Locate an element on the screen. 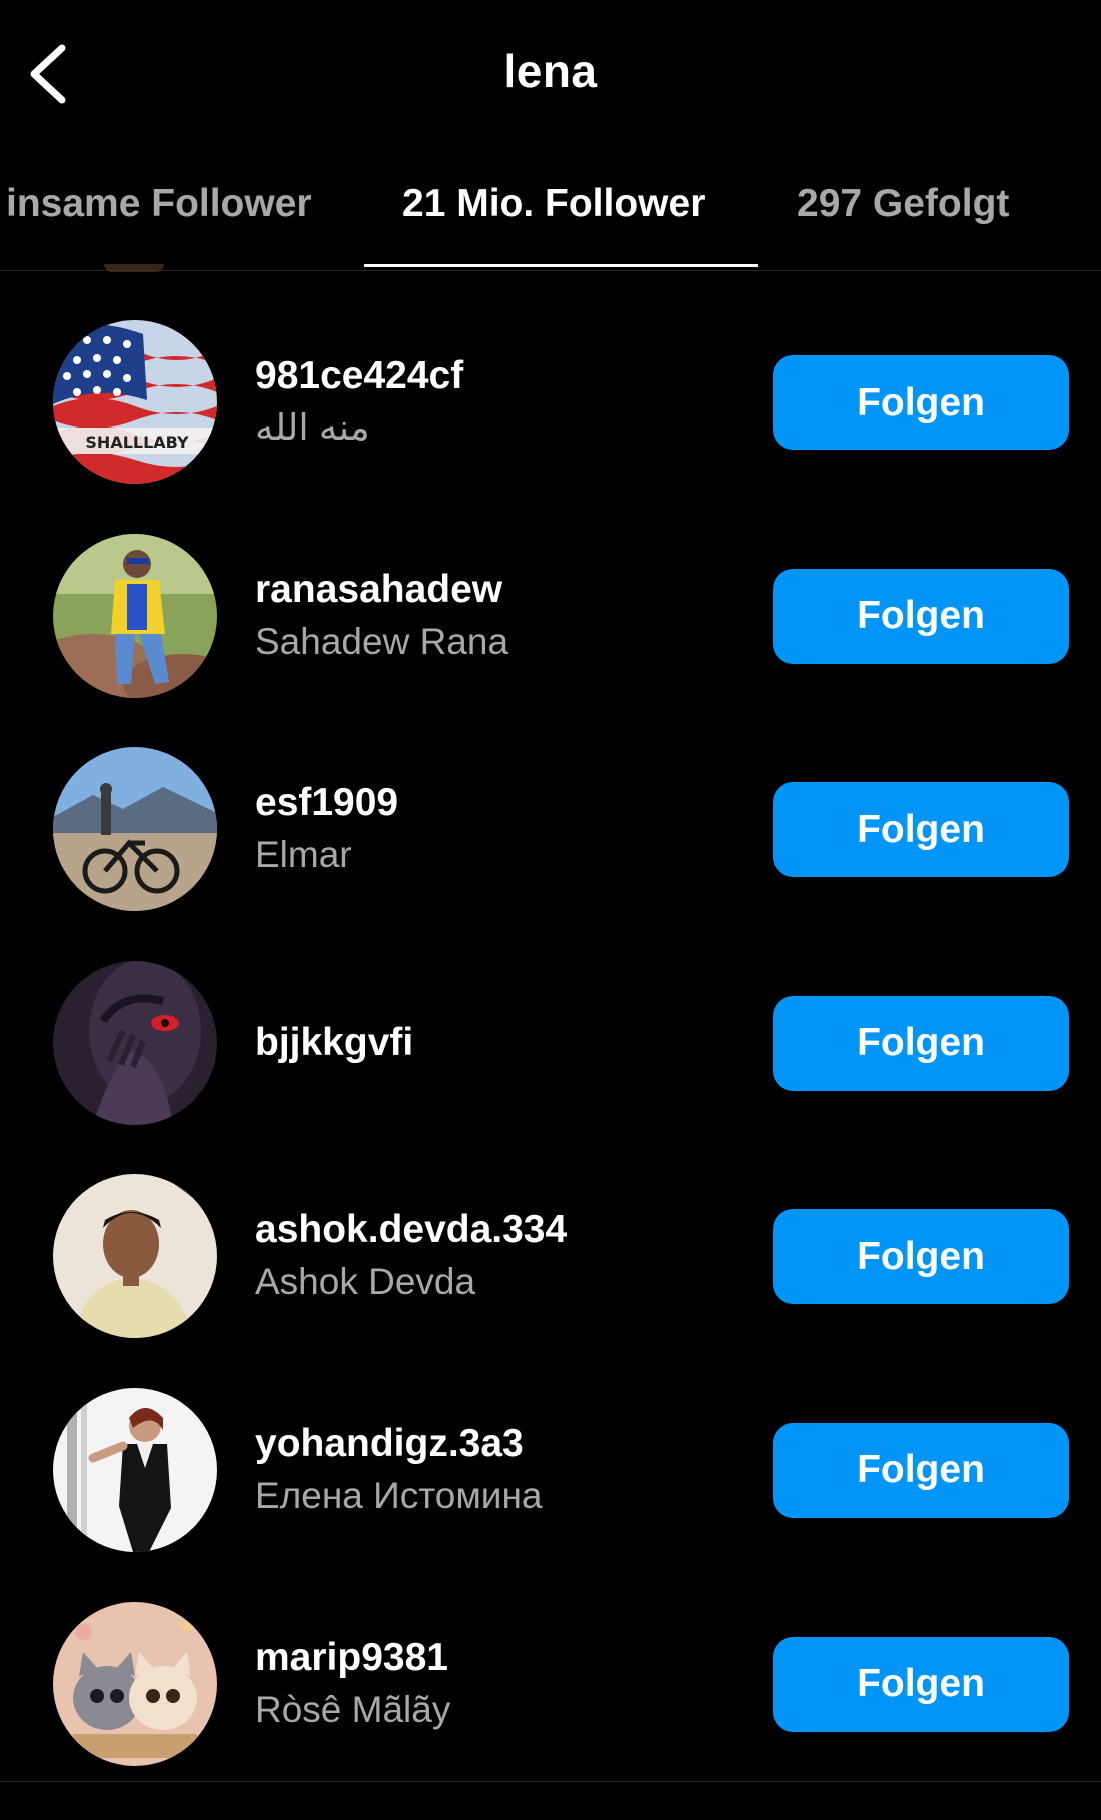 This screenshot has height=1820, width=1101. svg-text: SHALLLABY is located at coordinates (137, 442).